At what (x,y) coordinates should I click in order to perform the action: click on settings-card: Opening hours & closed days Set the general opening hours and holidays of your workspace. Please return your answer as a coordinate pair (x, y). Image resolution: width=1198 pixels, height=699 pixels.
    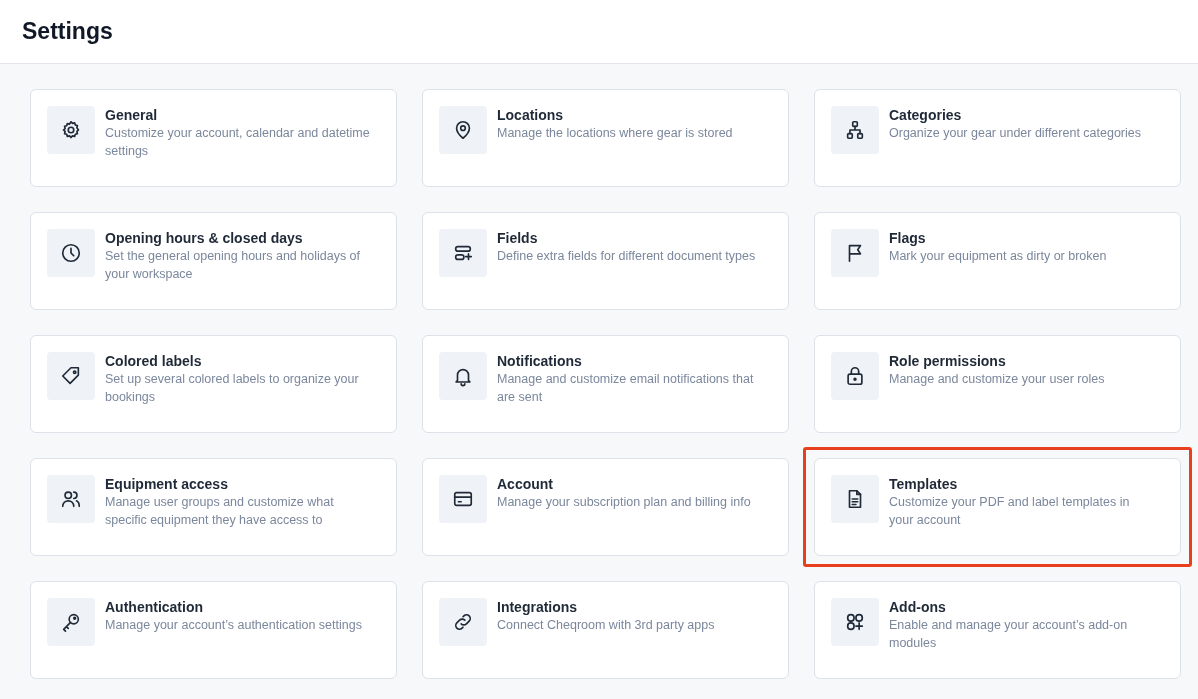
    Looking at the image, I should click on (213, 261).